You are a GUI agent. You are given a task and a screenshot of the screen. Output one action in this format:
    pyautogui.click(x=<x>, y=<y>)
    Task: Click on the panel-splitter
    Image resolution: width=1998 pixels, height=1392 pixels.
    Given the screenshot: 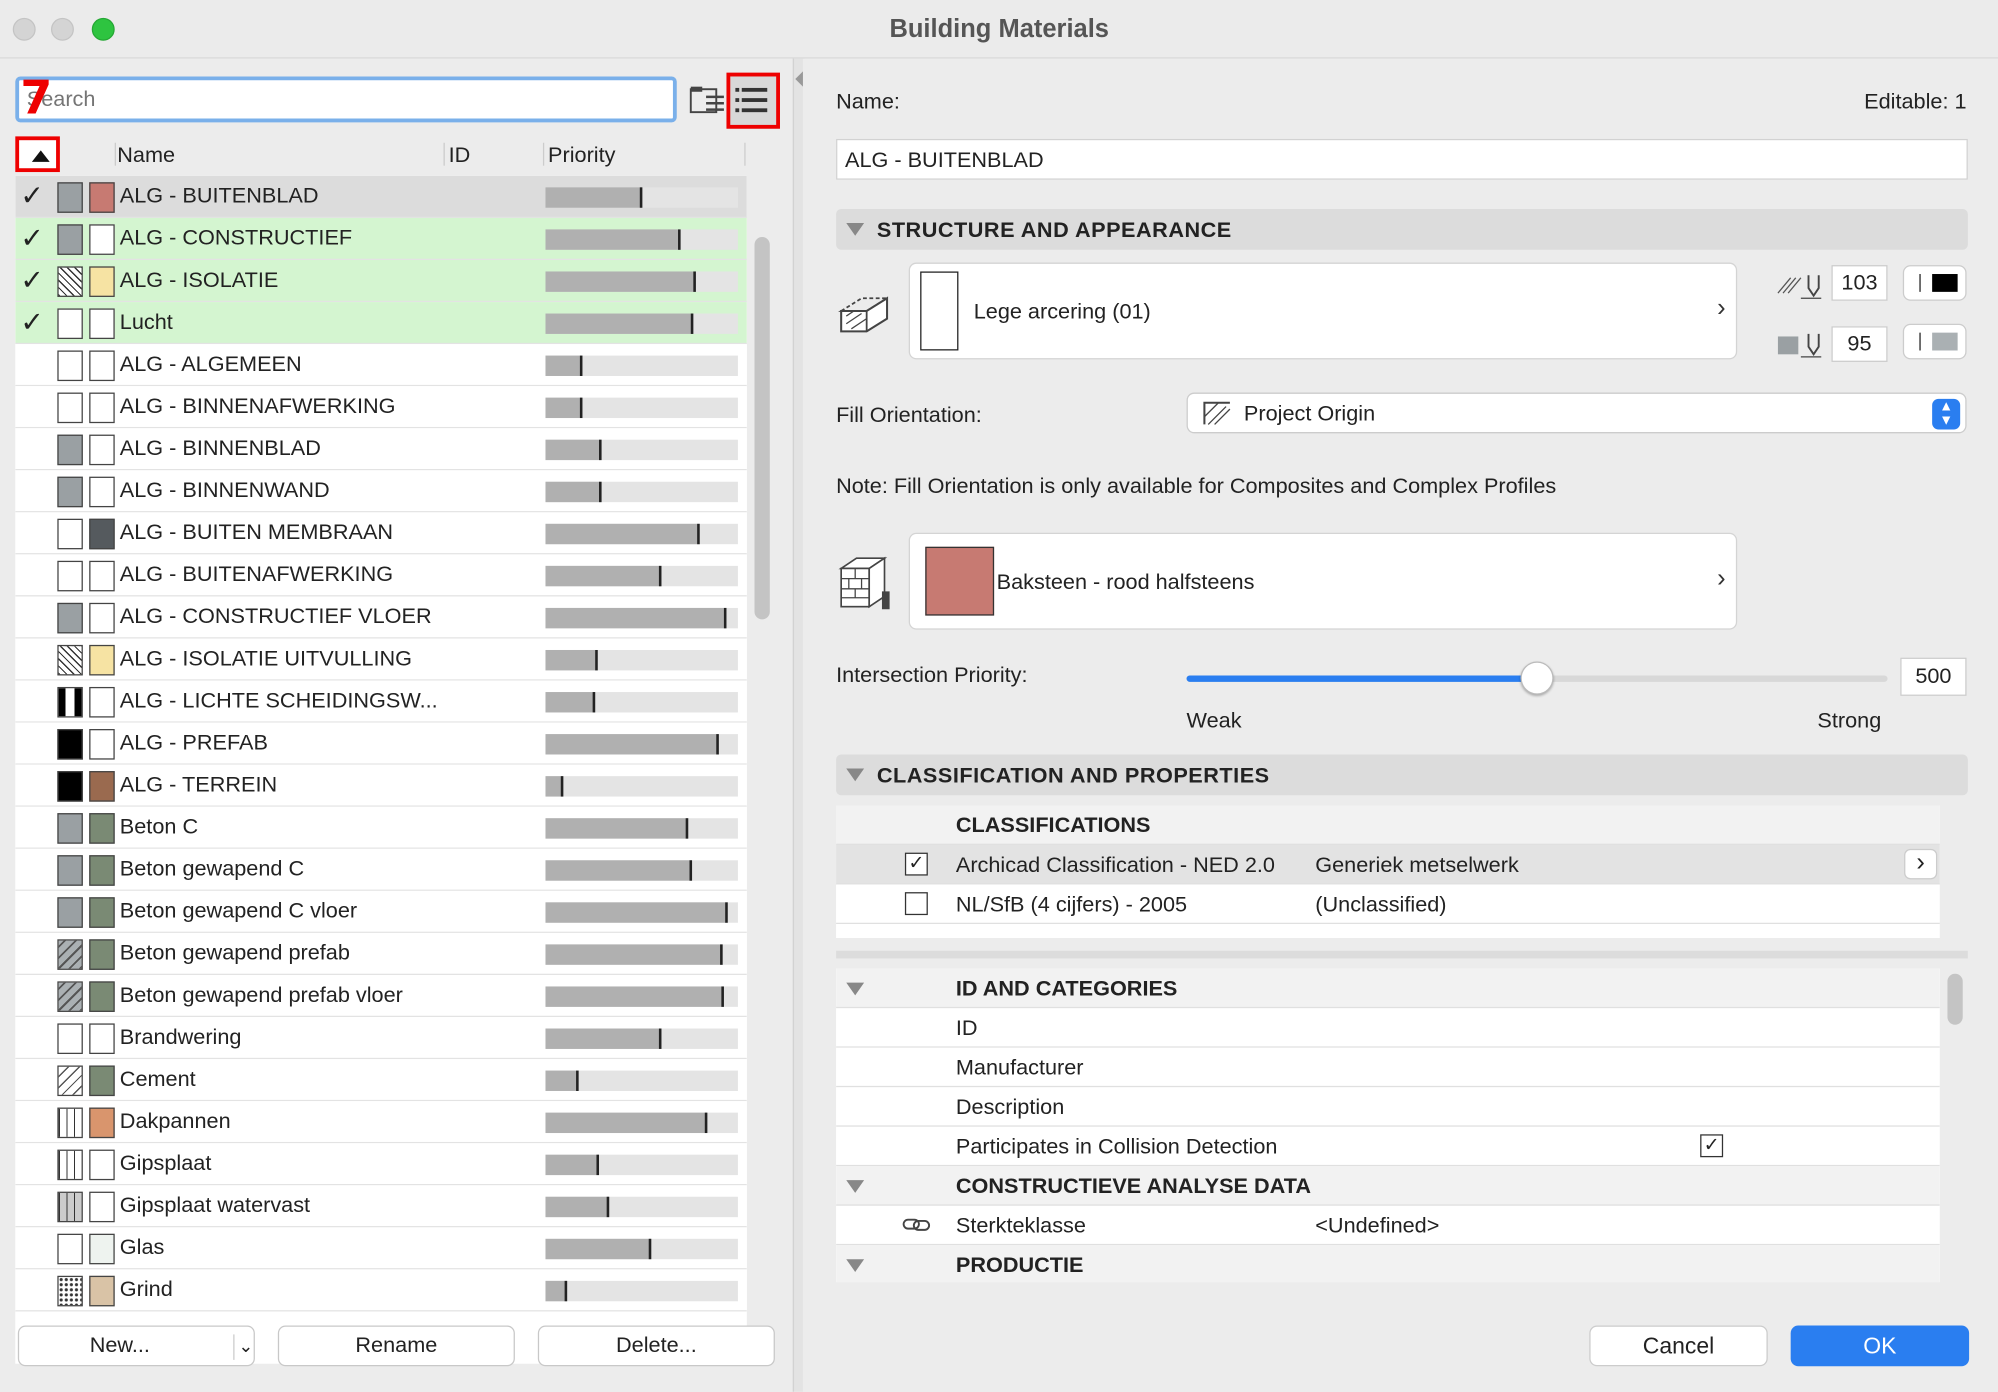 What is the action you would take?
    pyautogui.click(x=797, y=725)
    